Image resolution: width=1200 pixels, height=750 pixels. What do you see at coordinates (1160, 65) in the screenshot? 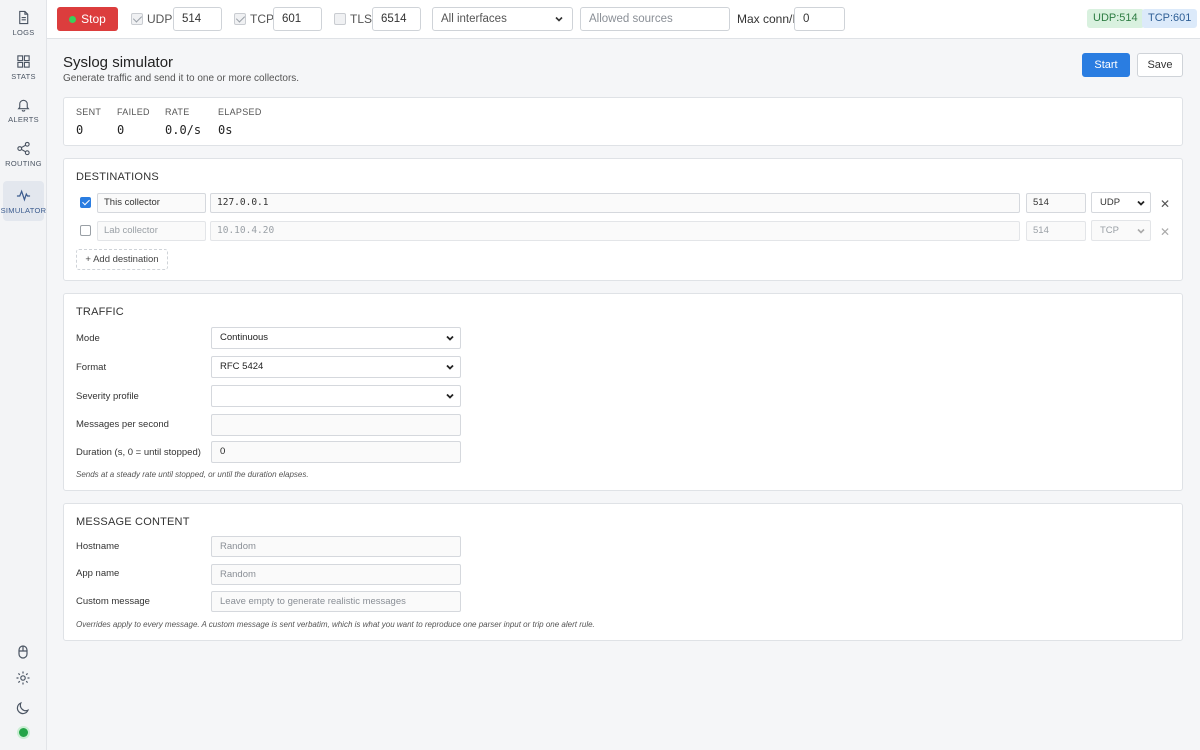
I see `save-button: Save` at bounding box center [1160, 65].